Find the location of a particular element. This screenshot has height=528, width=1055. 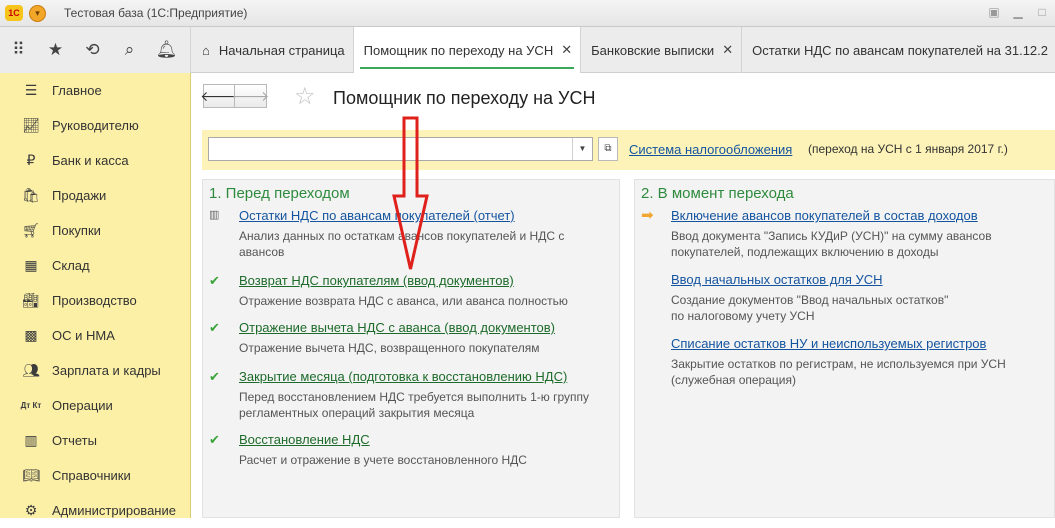

sidebar-item-3: 🛍︎ Продажи is located at coordinates (95, 195).